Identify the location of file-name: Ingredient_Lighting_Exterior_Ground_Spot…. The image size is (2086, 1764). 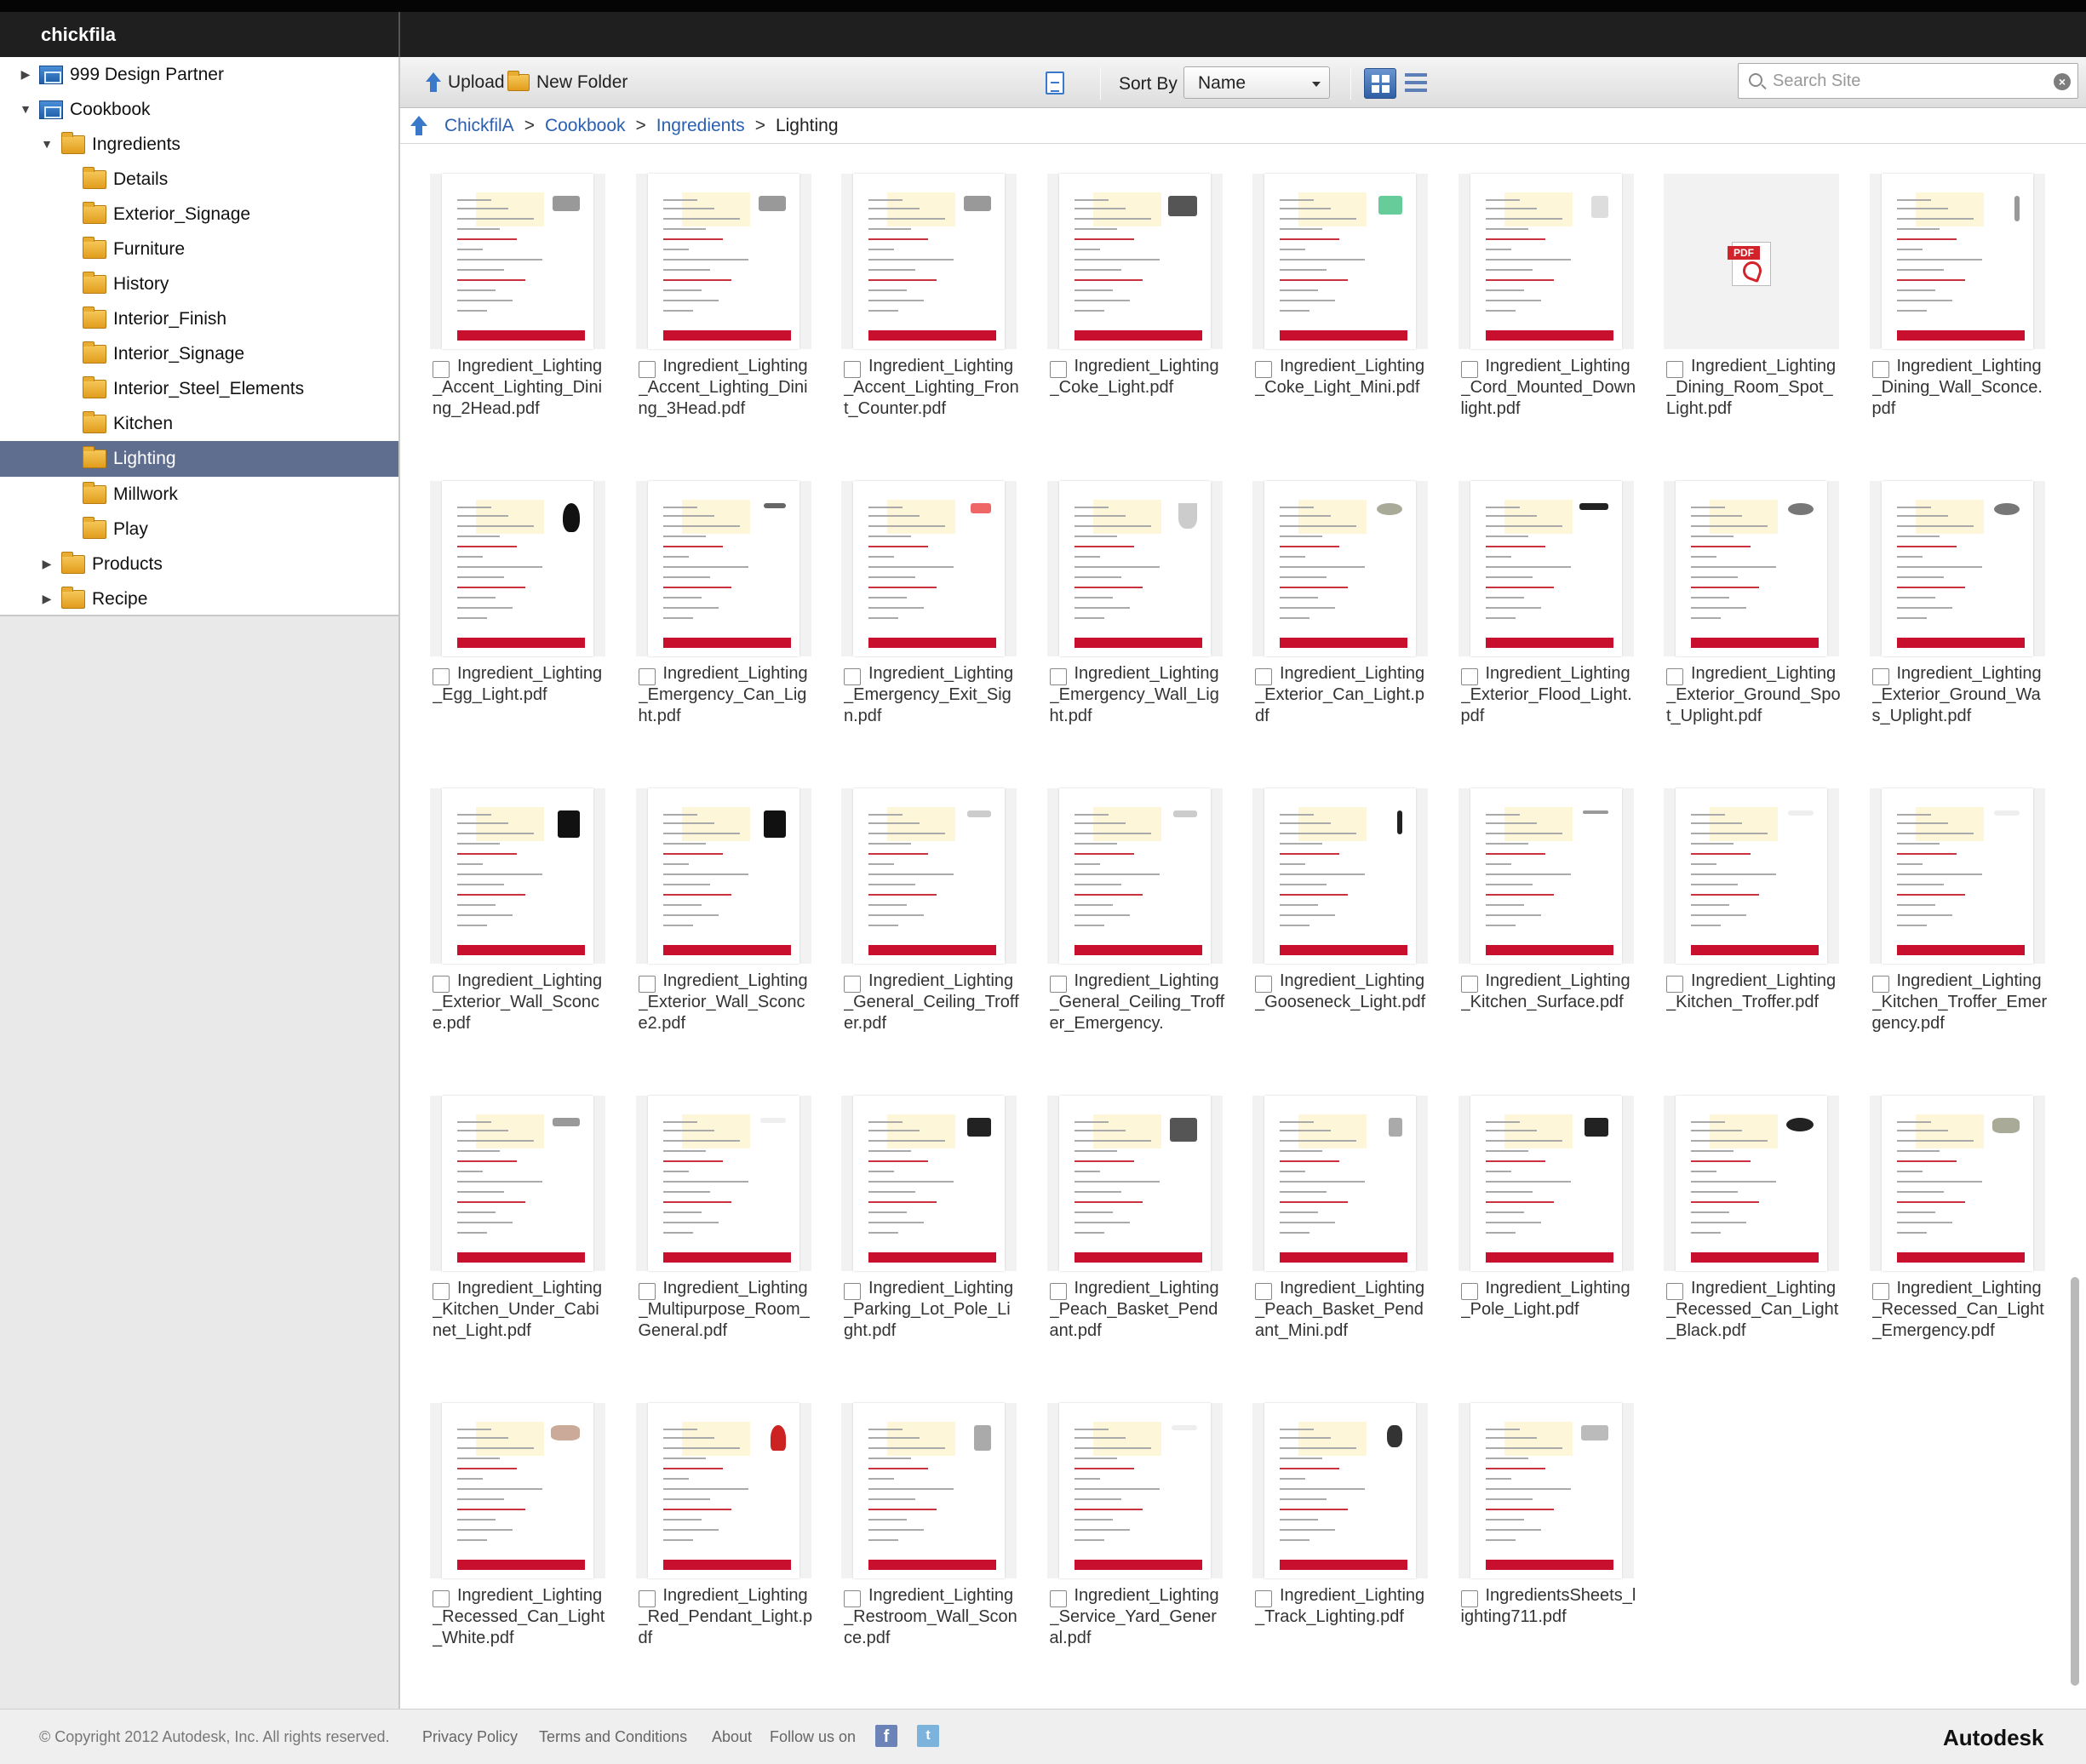
(1754, 697).